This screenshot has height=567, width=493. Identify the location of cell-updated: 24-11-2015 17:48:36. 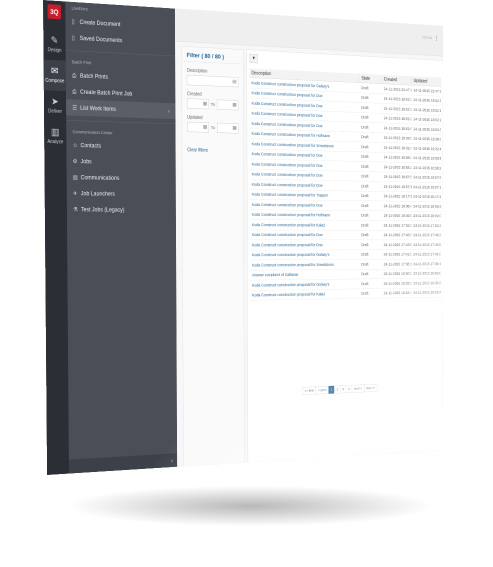
(426, 235).